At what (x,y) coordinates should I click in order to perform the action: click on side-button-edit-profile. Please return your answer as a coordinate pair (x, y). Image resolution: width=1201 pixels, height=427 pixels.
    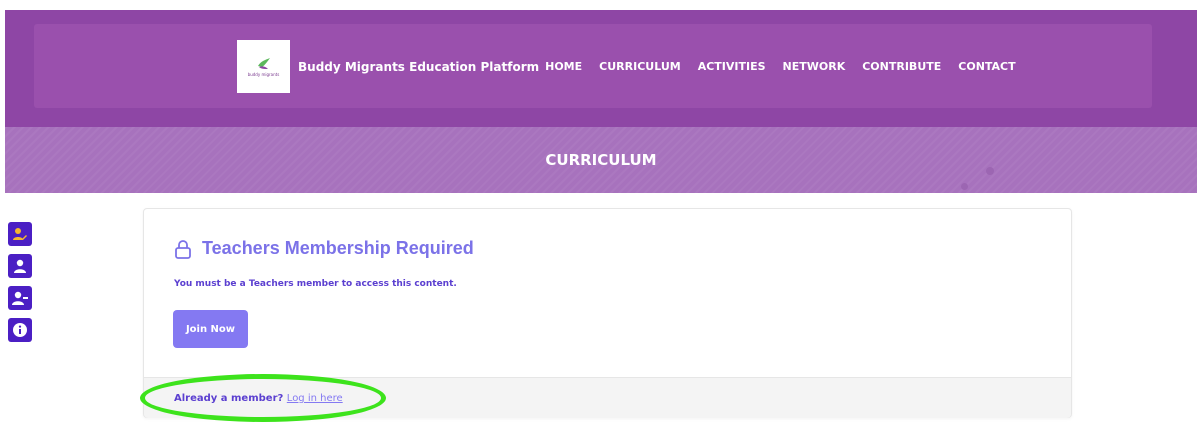
    Looking at the image, I should click on (20, 234).